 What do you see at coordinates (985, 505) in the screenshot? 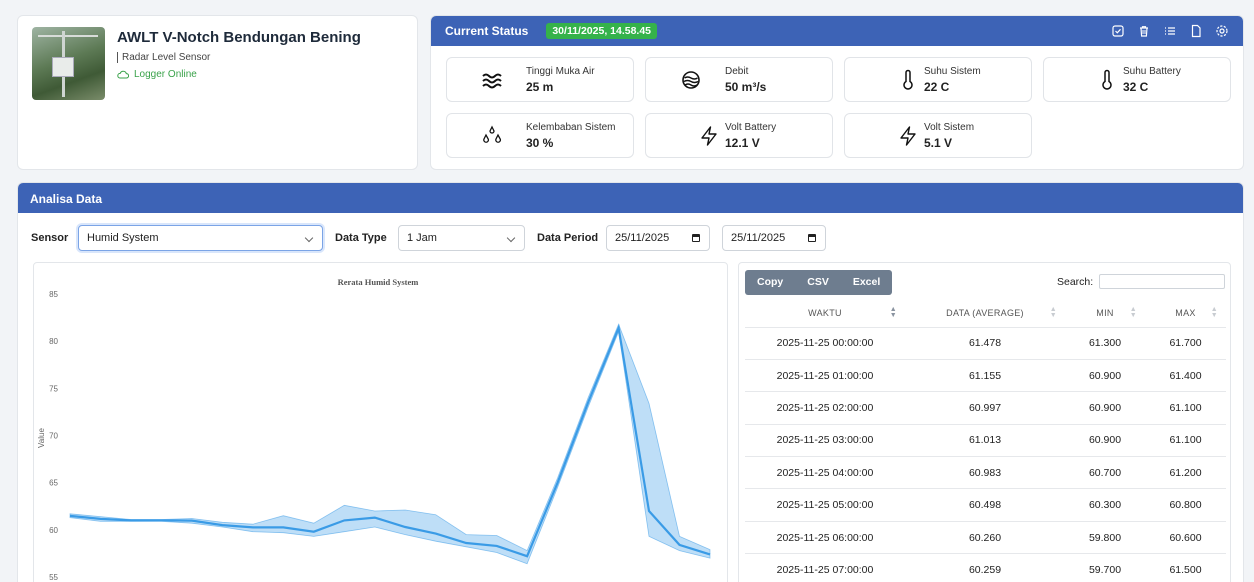
I see `table-row: 2025-11-25 05:00:00 60.498 60.300 60.800` at bounding box center [985, 505].